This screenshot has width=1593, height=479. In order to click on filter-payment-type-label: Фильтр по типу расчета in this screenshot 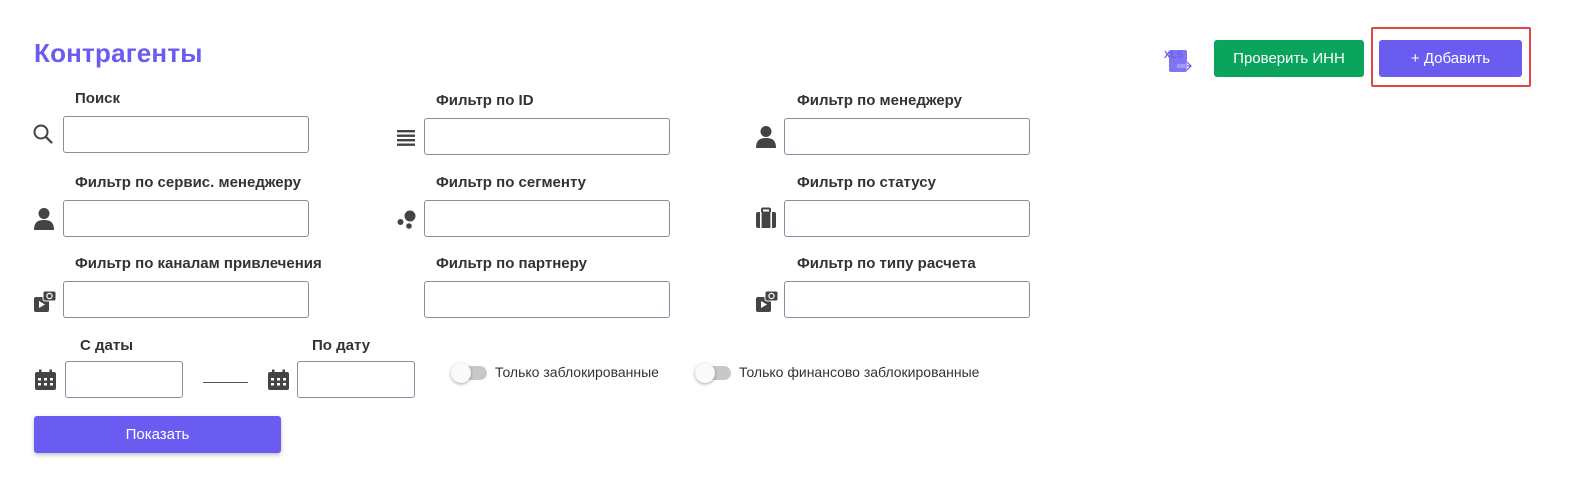, I will do `click(886, 263)`.